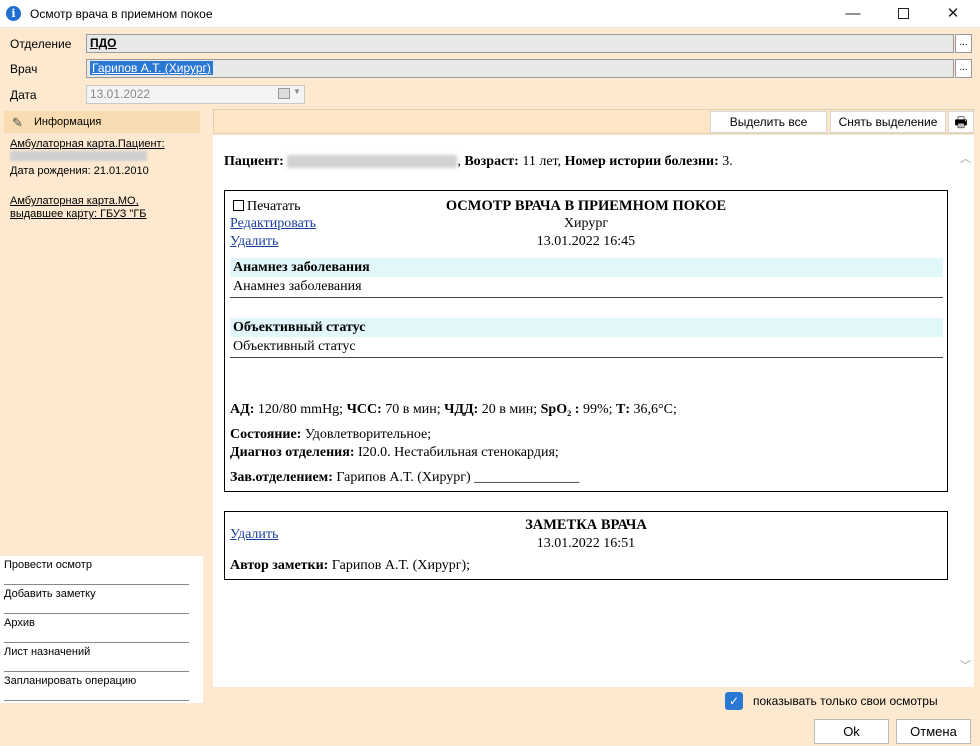 The height and width of the screenshot is (746, 980). What do you see at coordinates (586, 525) in the screenshot?
I see `note-title: ЗАМЕТКА ВРАЧА` at bounding box center [586, 525].